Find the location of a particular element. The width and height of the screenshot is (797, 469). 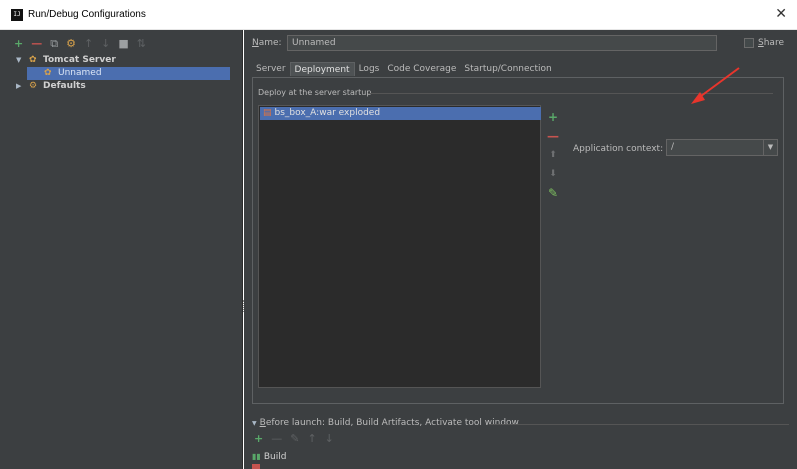

build-icon: ▮▮ is located at coordinates (256, 456).